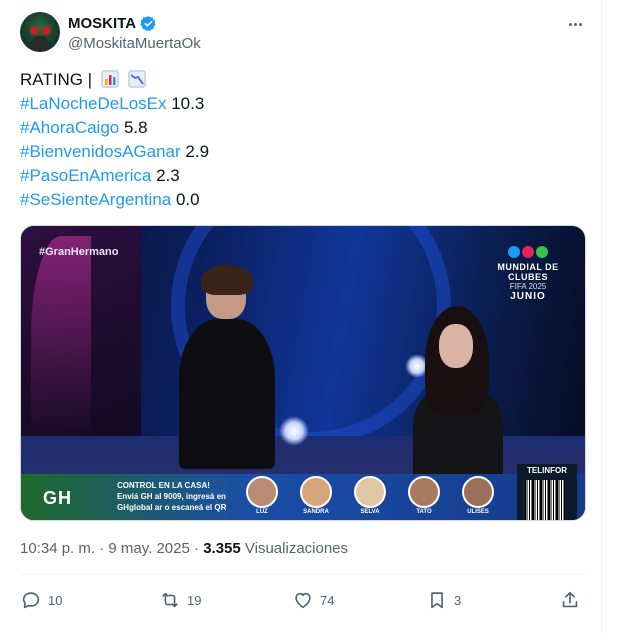  I want to click on media-spotlight, so click(294, 431).